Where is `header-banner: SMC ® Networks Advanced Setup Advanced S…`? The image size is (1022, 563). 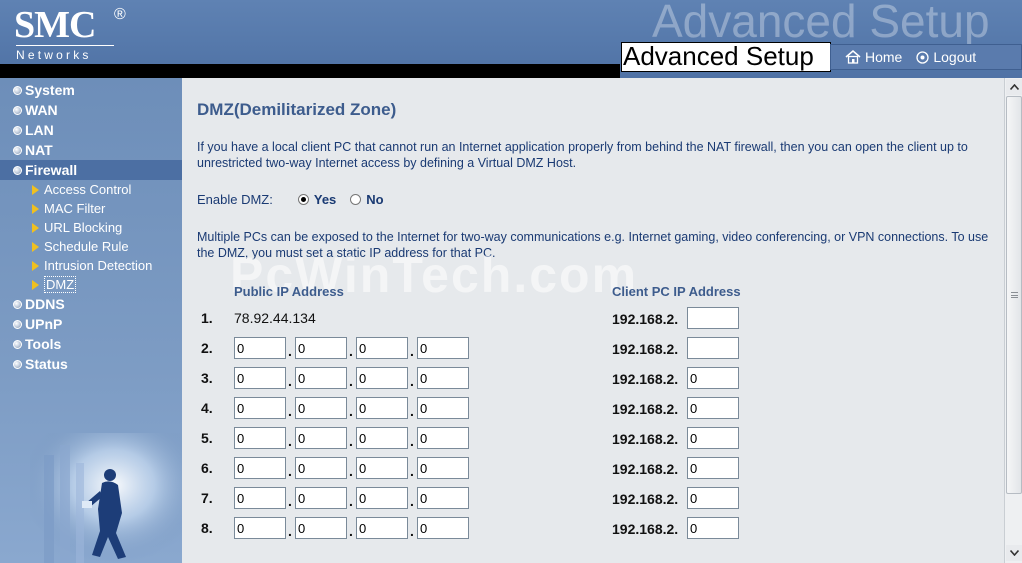
header-banner: SMC ® Networks Advanced Setup Advanced S… is located at coordinates (511, 39).